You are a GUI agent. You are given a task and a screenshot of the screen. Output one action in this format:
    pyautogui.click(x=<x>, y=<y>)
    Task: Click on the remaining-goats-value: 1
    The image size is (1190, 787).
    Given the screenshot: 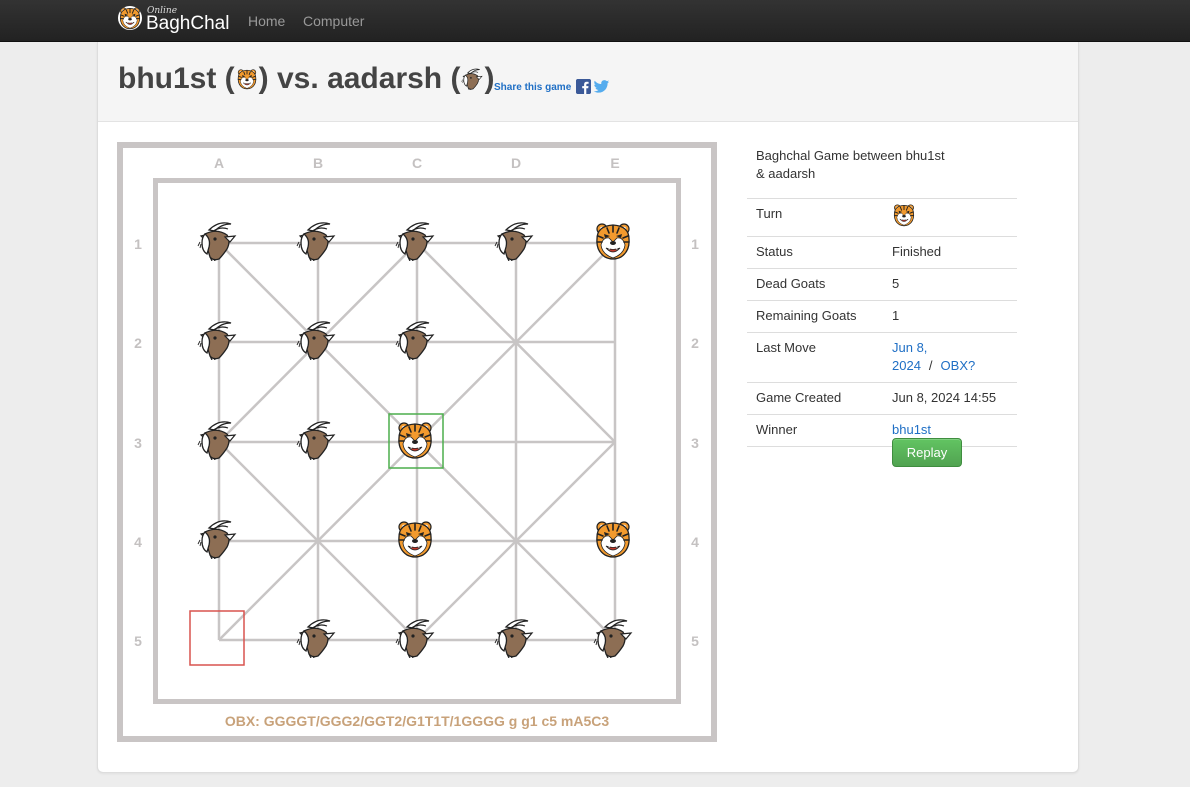 What is the action you would take?
    pyautogui.click(x=950, y=316)
    